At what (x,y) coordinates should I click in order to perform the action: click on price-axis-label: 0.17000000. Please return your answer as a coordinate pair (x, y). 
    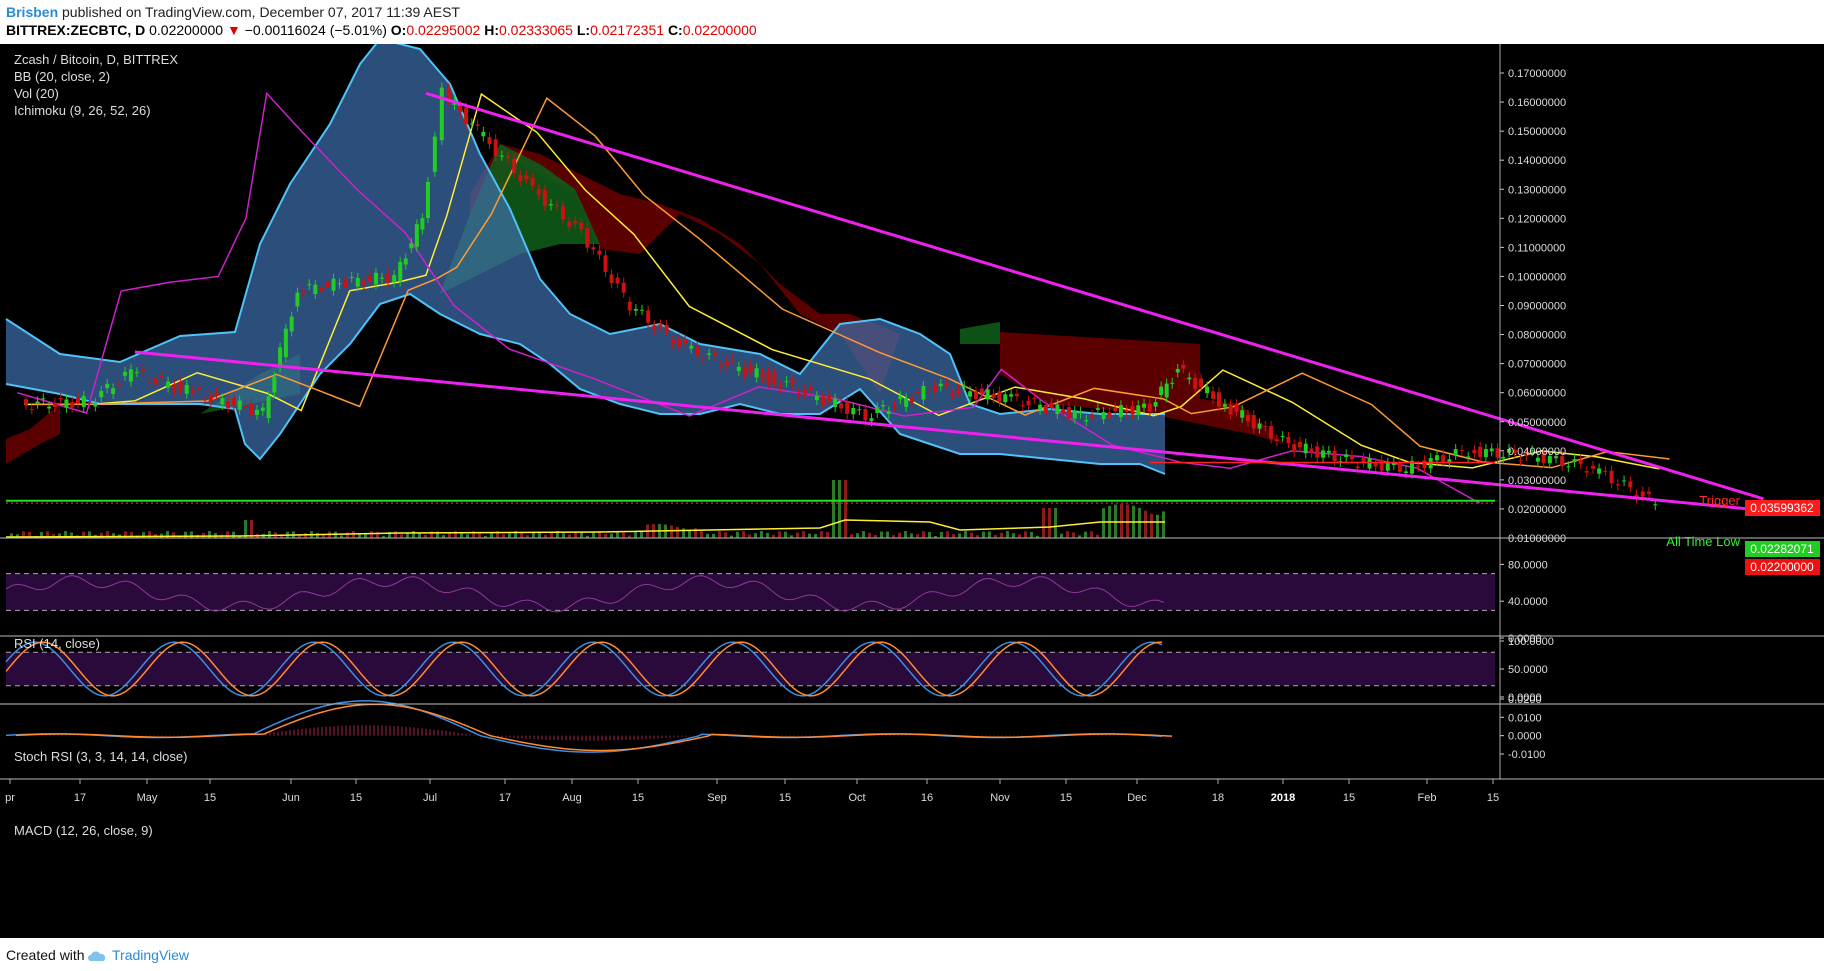
    Looking at the image, I should click on (1537, 74).